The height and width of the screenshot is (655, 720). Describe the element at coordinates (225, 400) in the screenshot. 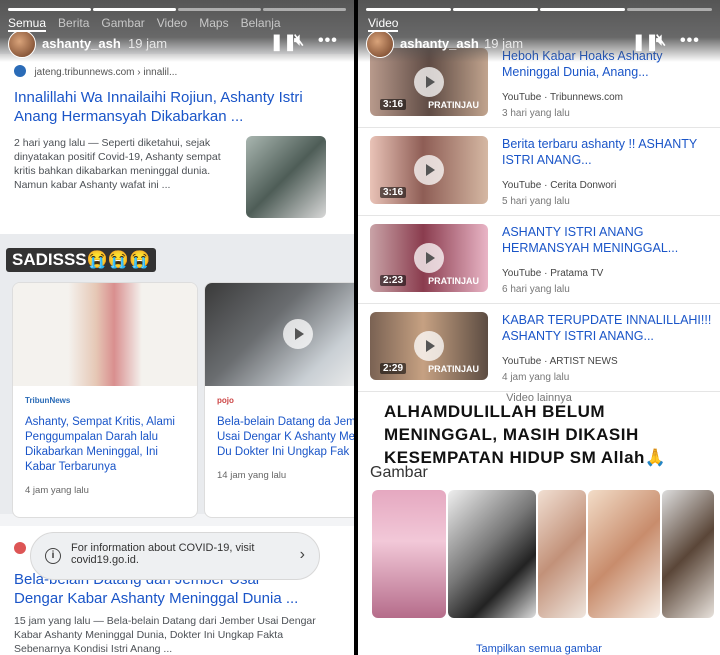

I see `news-publisher: pojo` at that location.